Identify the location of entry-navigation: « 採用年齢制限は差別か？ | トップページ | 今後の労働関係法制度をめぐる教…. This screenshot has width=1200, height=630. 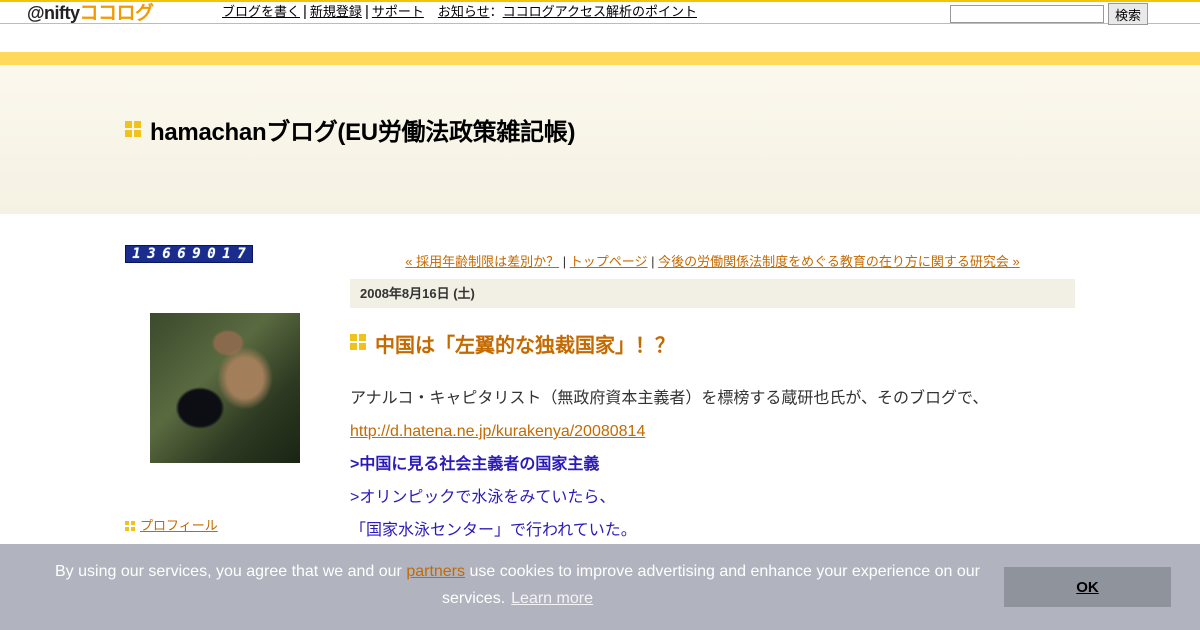
(712, 260).